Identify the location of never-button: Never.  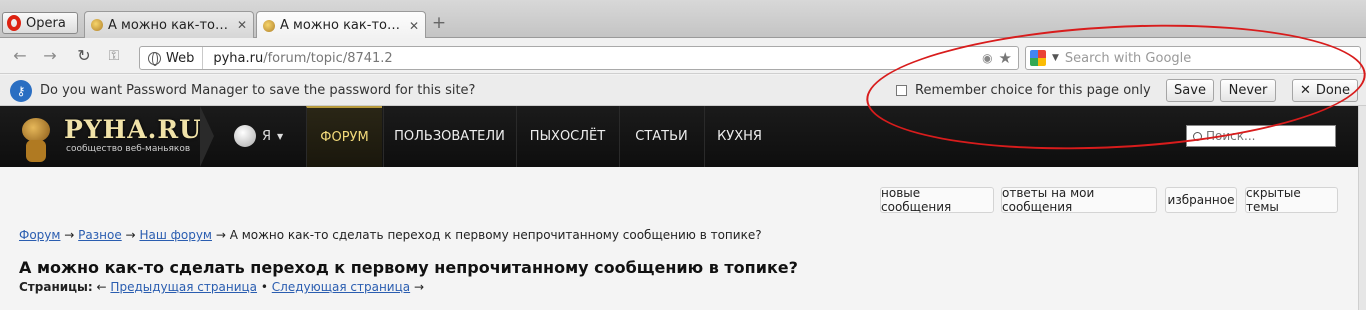
(1248, 90).